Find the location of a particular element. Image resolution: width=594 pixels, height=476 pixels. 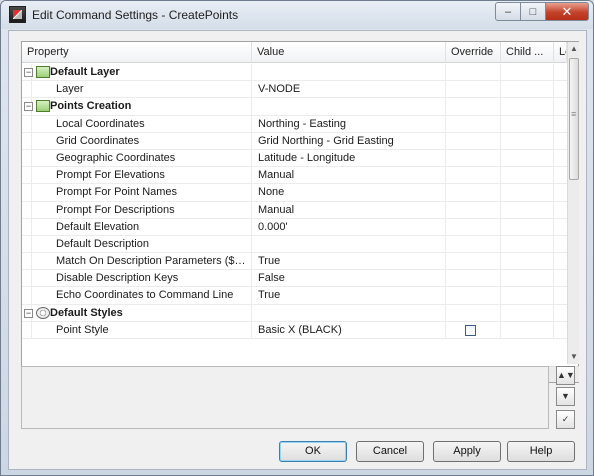

property-value: Grid Northing - Grid Easting is located at coordinates (349, 141).